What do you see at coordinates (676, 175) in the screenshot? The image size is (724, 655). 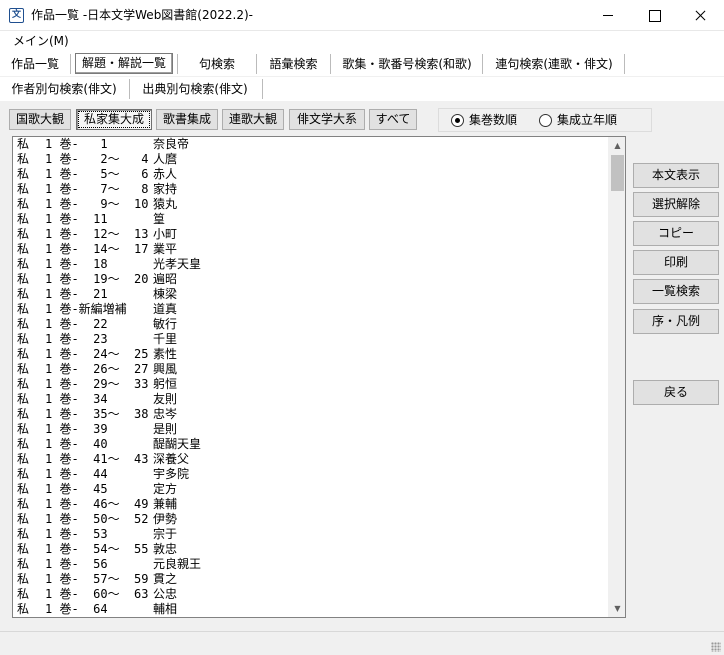 I see `show-text-button: 本文表示` at bounding box center [676, 175].